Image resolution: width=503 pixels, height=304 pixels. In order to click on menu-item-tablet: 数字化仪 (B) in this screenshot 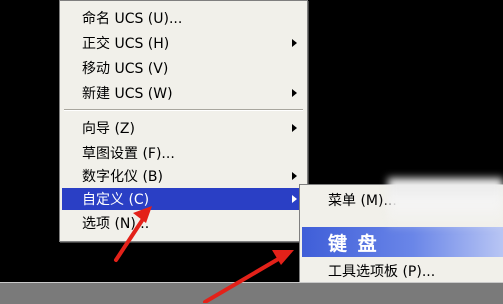, I will do `click(183, 176)`.